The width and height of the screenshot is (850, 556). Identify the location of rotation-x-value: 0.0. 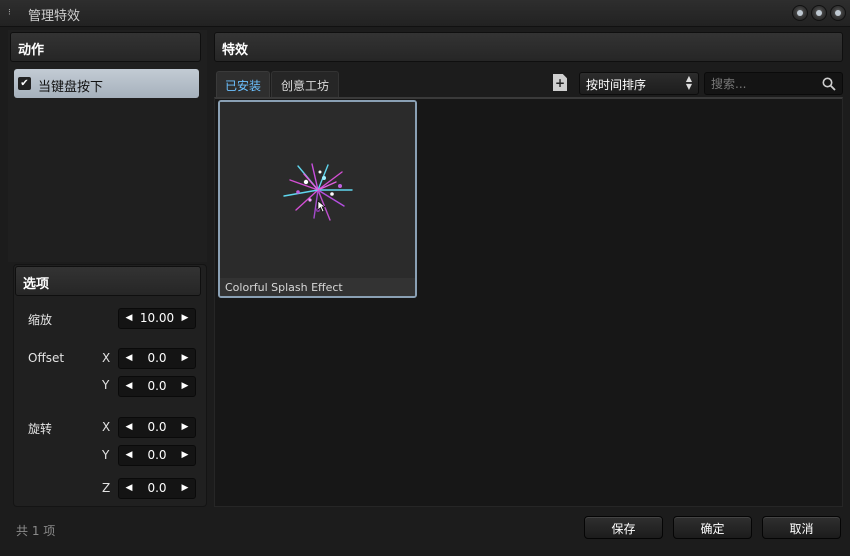
(157, 427).